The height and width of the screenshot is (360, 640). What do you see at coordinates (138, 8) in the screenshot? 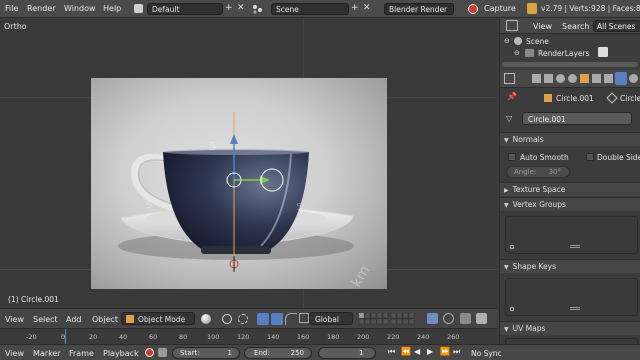
I see `screen-layout-icon` at bounding box center [138, 8].